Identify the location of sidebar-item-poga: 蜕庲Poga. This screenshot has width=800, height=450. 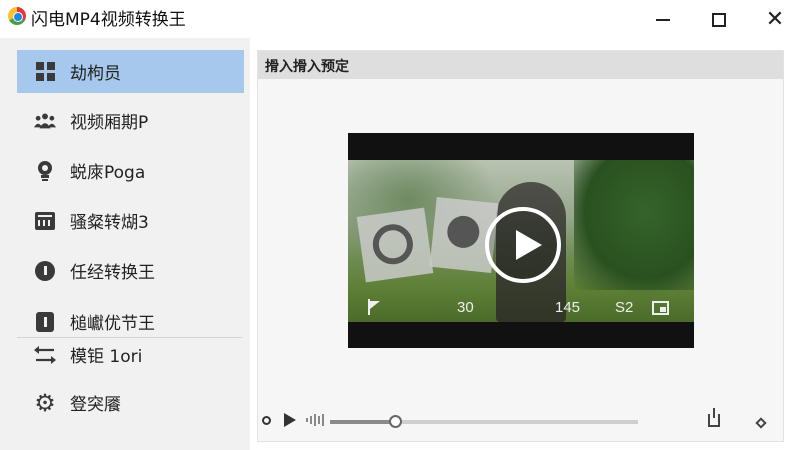
(130, 170).